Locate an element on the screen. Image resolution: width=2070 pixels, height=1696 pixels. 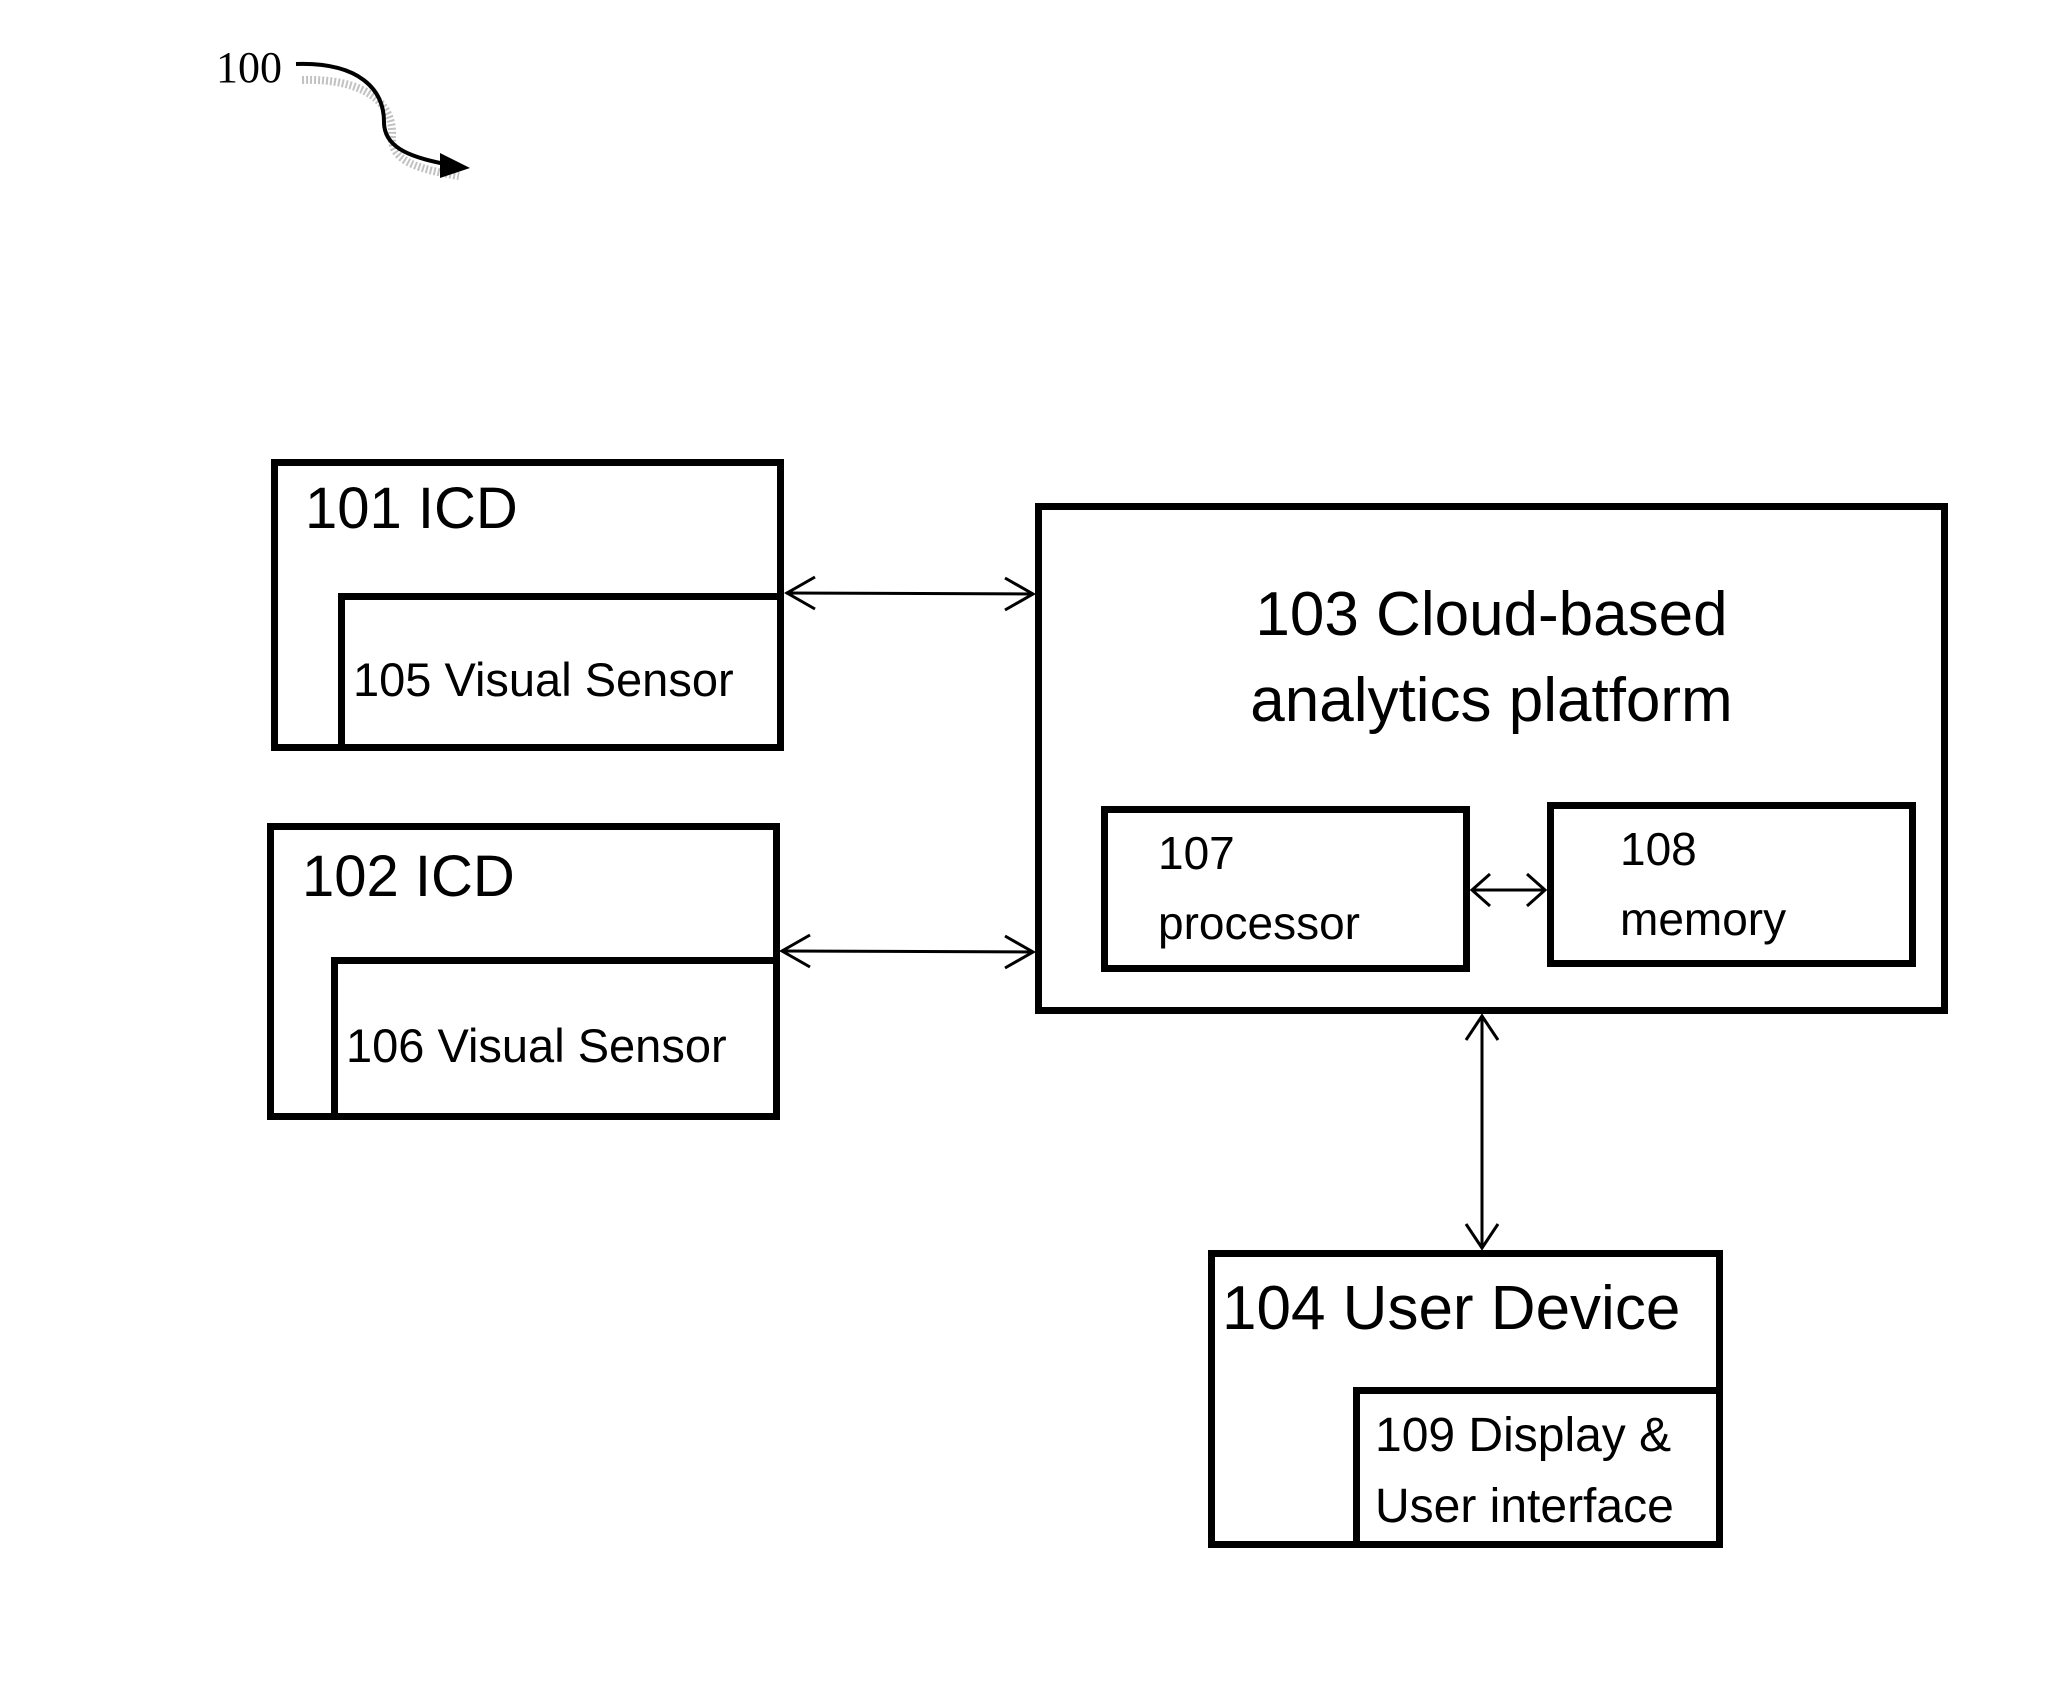
reference-curved-arrow is located at coordinates (382, 120).